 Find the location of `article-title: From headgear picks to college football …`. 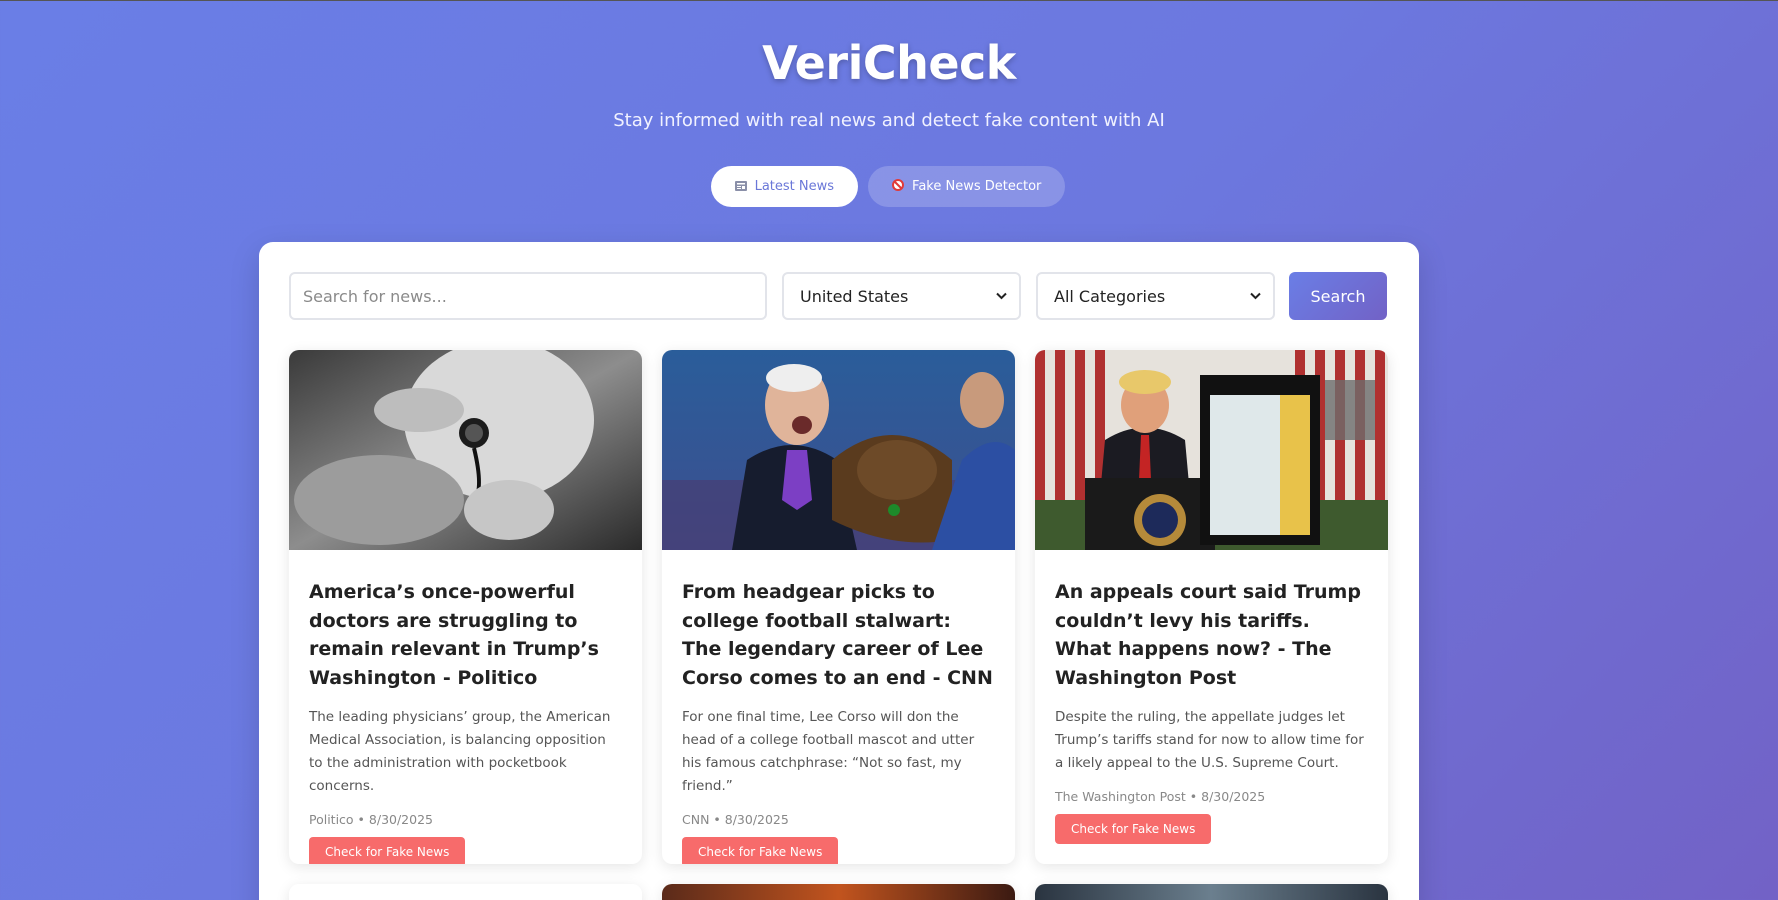

article-title: From headgear picks to college football … is located at coordinates (838, 635).